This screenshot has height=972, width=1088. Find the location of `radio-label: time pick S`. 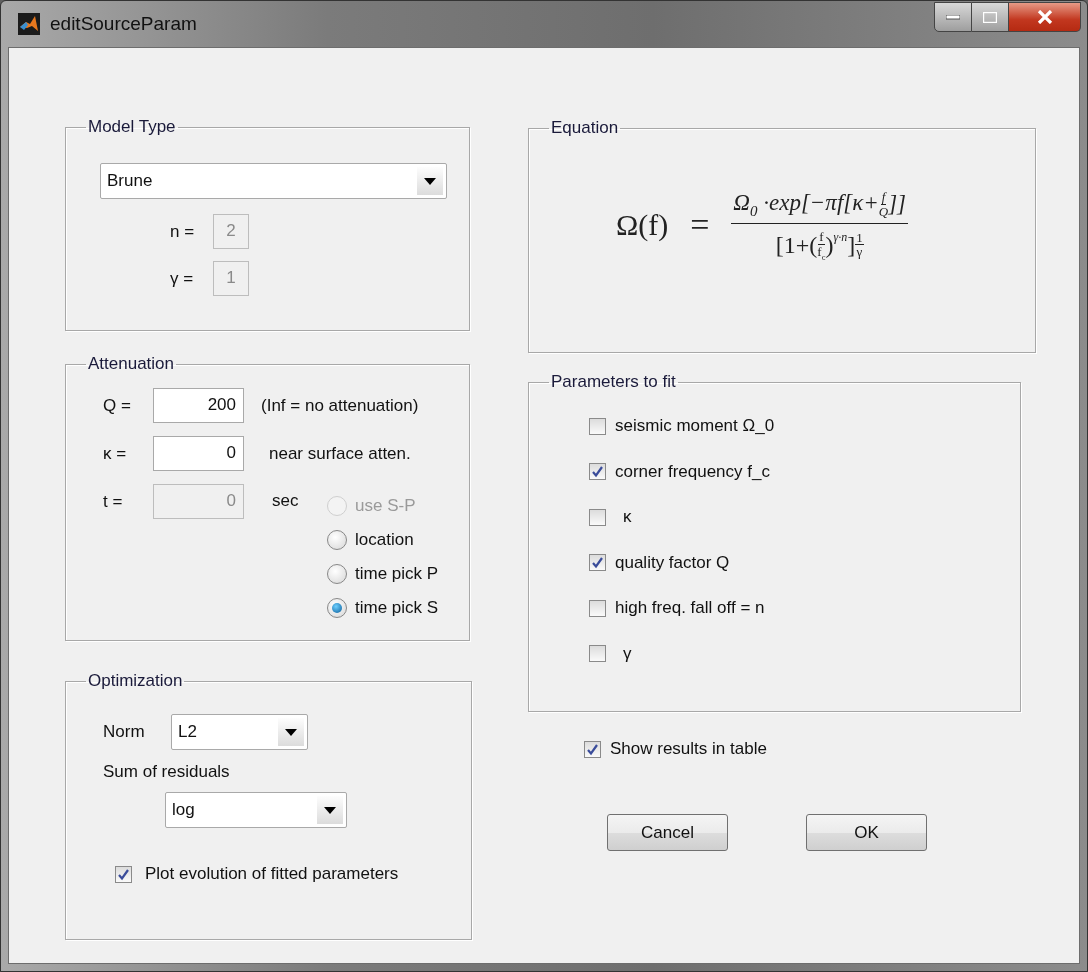

radio-label: time pick S is located at coordinates (397, 608).